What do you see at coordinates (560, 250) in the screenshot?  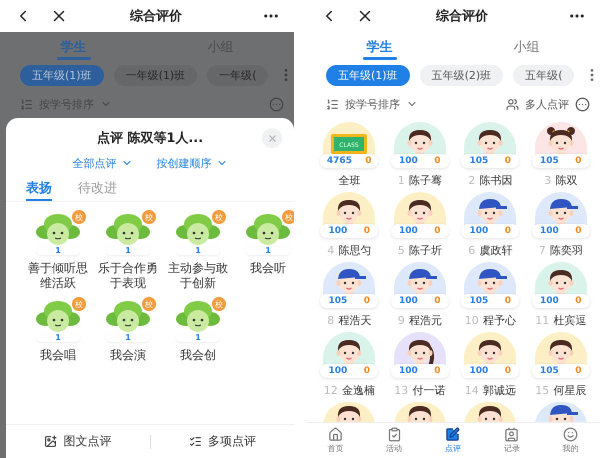 I see `student-name: 7 陈奕羽` at bounding box center [560, 250].